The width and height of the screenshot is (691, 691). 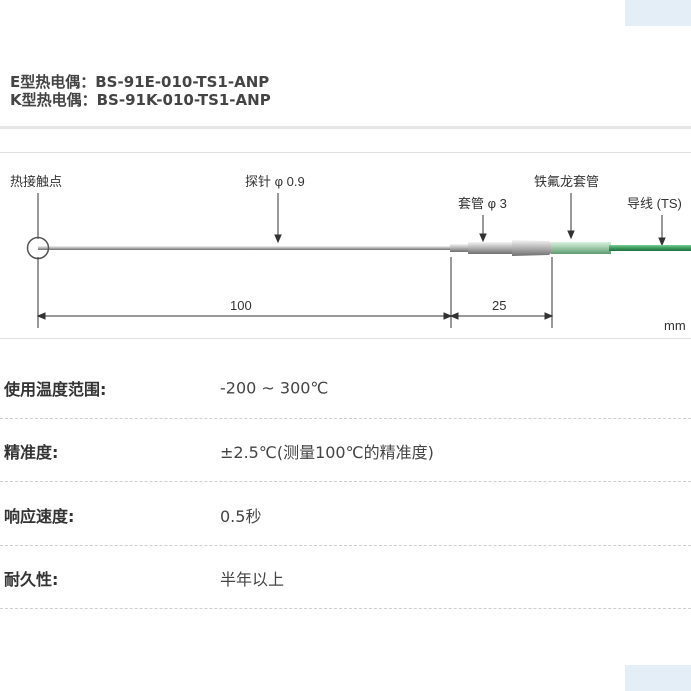 I want to click on probe-arrow-head, so click(x=278, y=239).